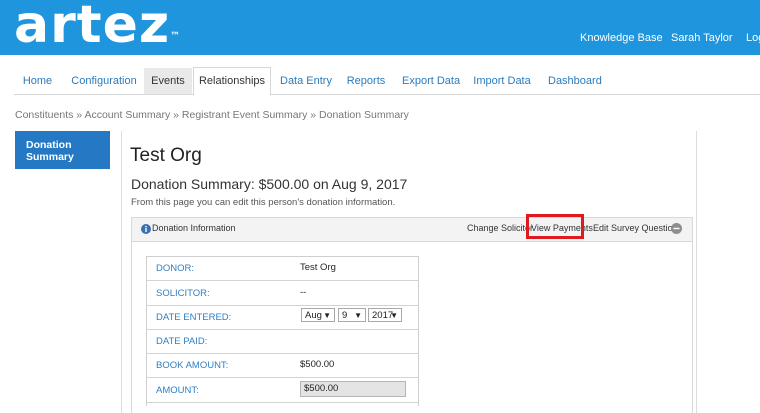 This screenshot has width=760, height=413. What do you see at coordinates (37, 81) in the screenshot?
I see `tab-home: Home` at bounding box center [37, 81].